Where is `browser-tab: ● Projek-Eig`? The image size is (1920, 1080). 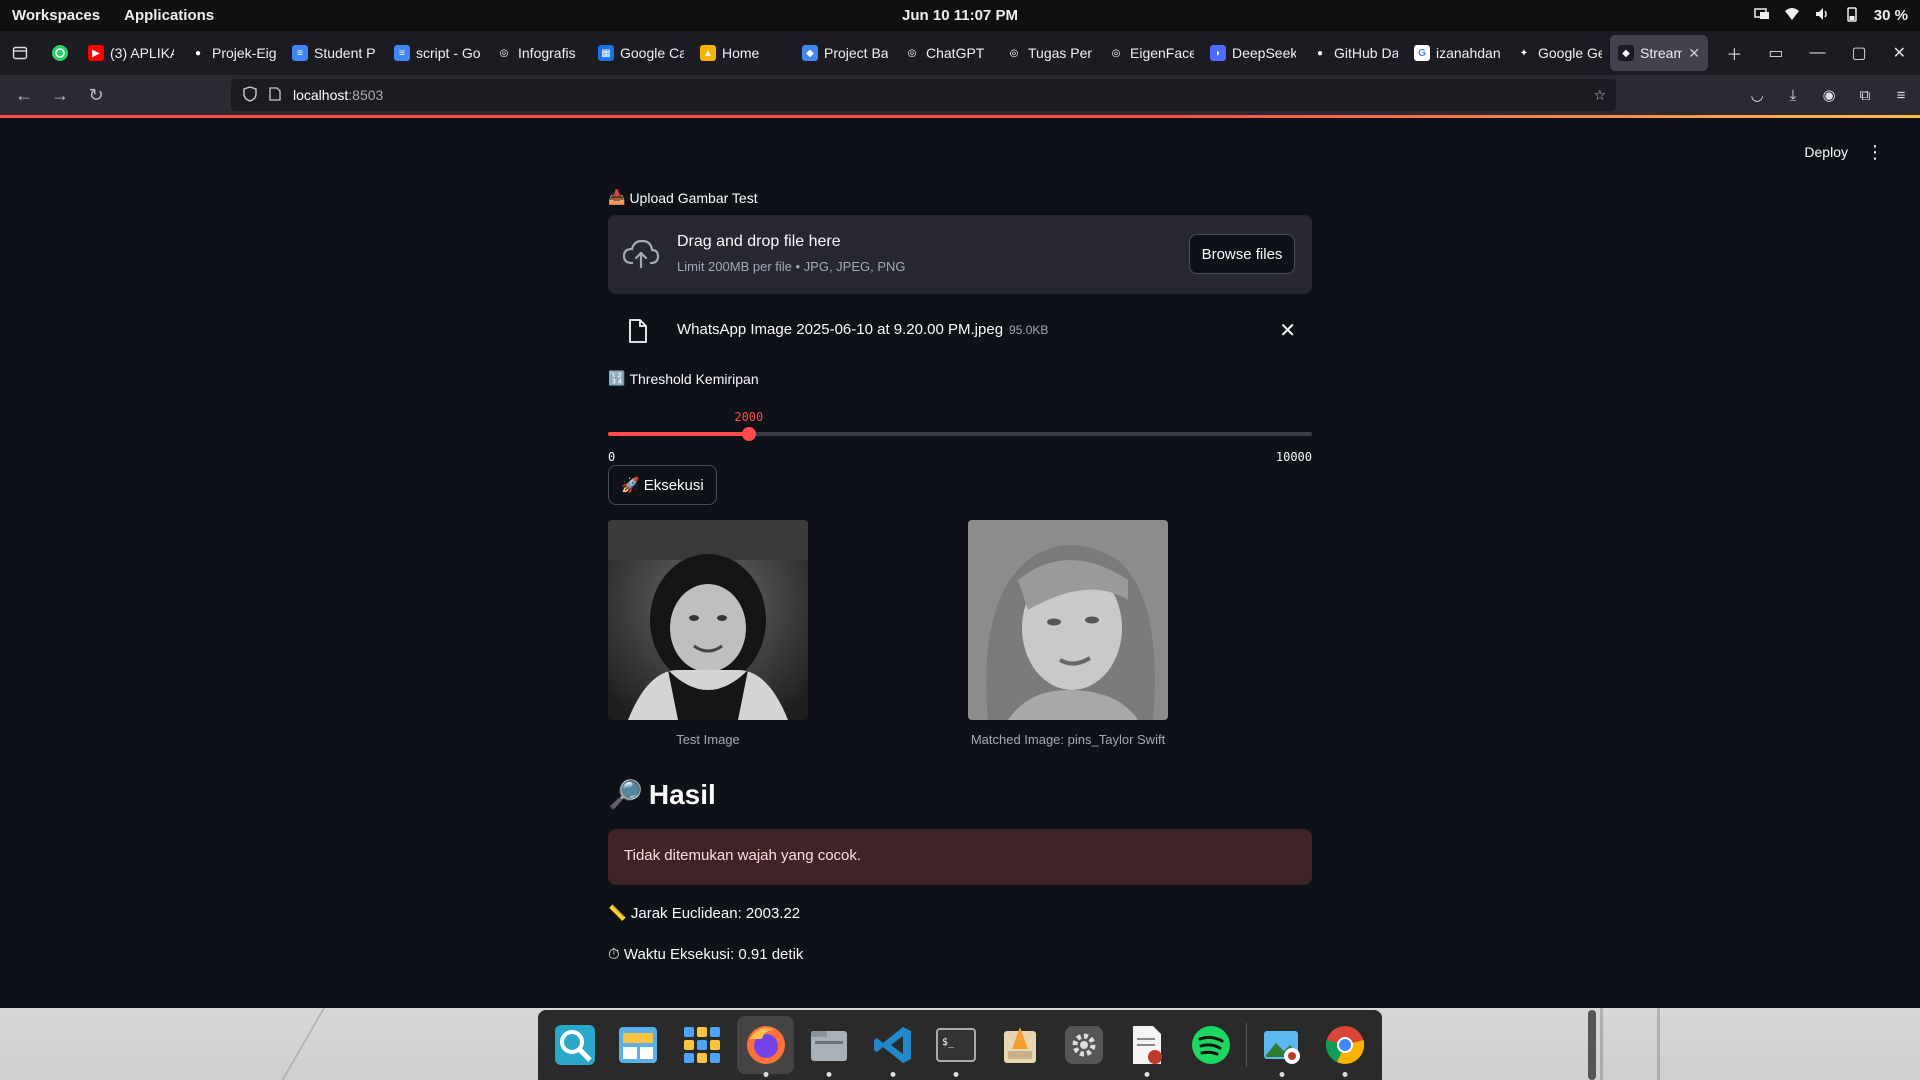 browser-tab: ● Projek-Eig is located at coordinates (233, 53).